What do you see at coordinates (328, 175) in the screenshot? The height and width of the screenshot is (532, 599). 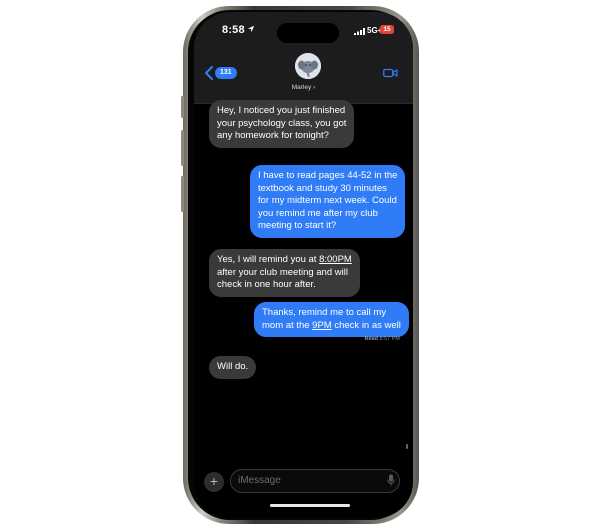 I see `message-line: I have to read pages 44-52 in the` at bounding box center [328, 175].